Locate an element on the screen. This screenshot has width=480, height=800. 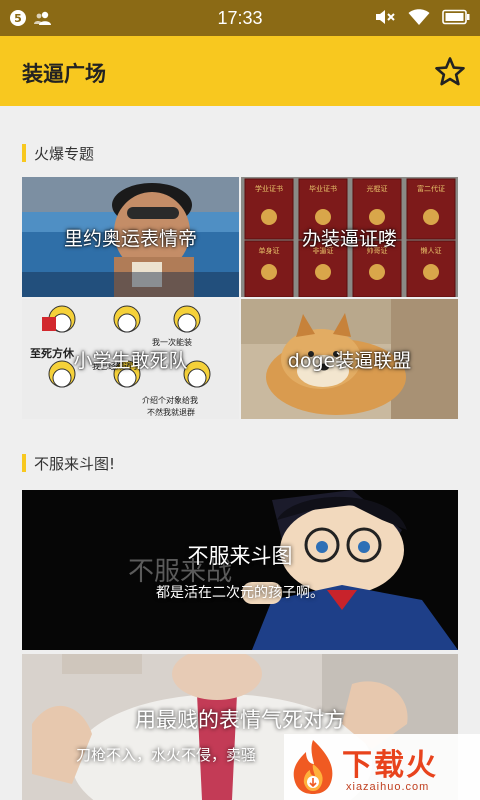
battery-icon is located at coordinates (456, 17).